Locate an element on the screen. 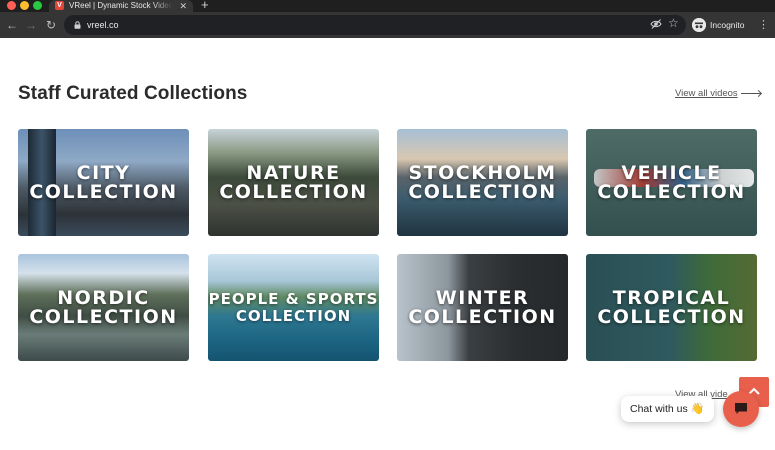 This screenshot has width=775, height=450. collection-label: WINTER COLLECTION is located at coordinates (482, 307).